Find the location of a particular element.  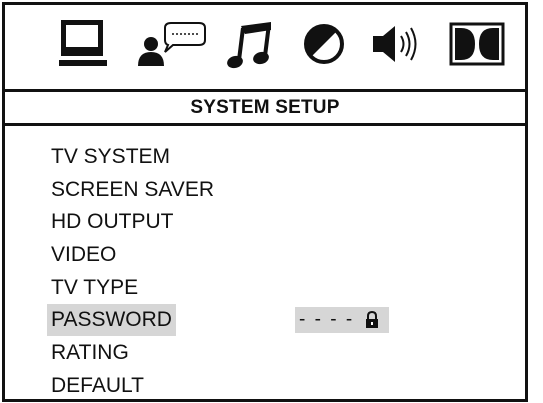

contrast-icon is located at coordinates (324, 44).